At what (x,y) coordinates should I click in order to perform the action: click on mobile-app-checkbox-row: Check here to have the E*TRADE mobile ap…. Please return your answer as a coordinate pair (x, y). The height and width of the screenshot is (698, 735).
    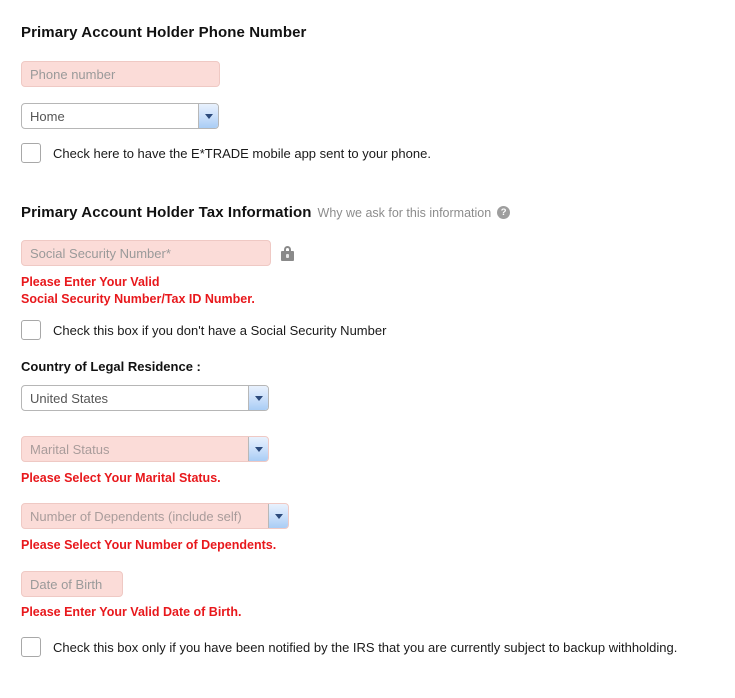
    Looking at the image, I should click on (378, 153).